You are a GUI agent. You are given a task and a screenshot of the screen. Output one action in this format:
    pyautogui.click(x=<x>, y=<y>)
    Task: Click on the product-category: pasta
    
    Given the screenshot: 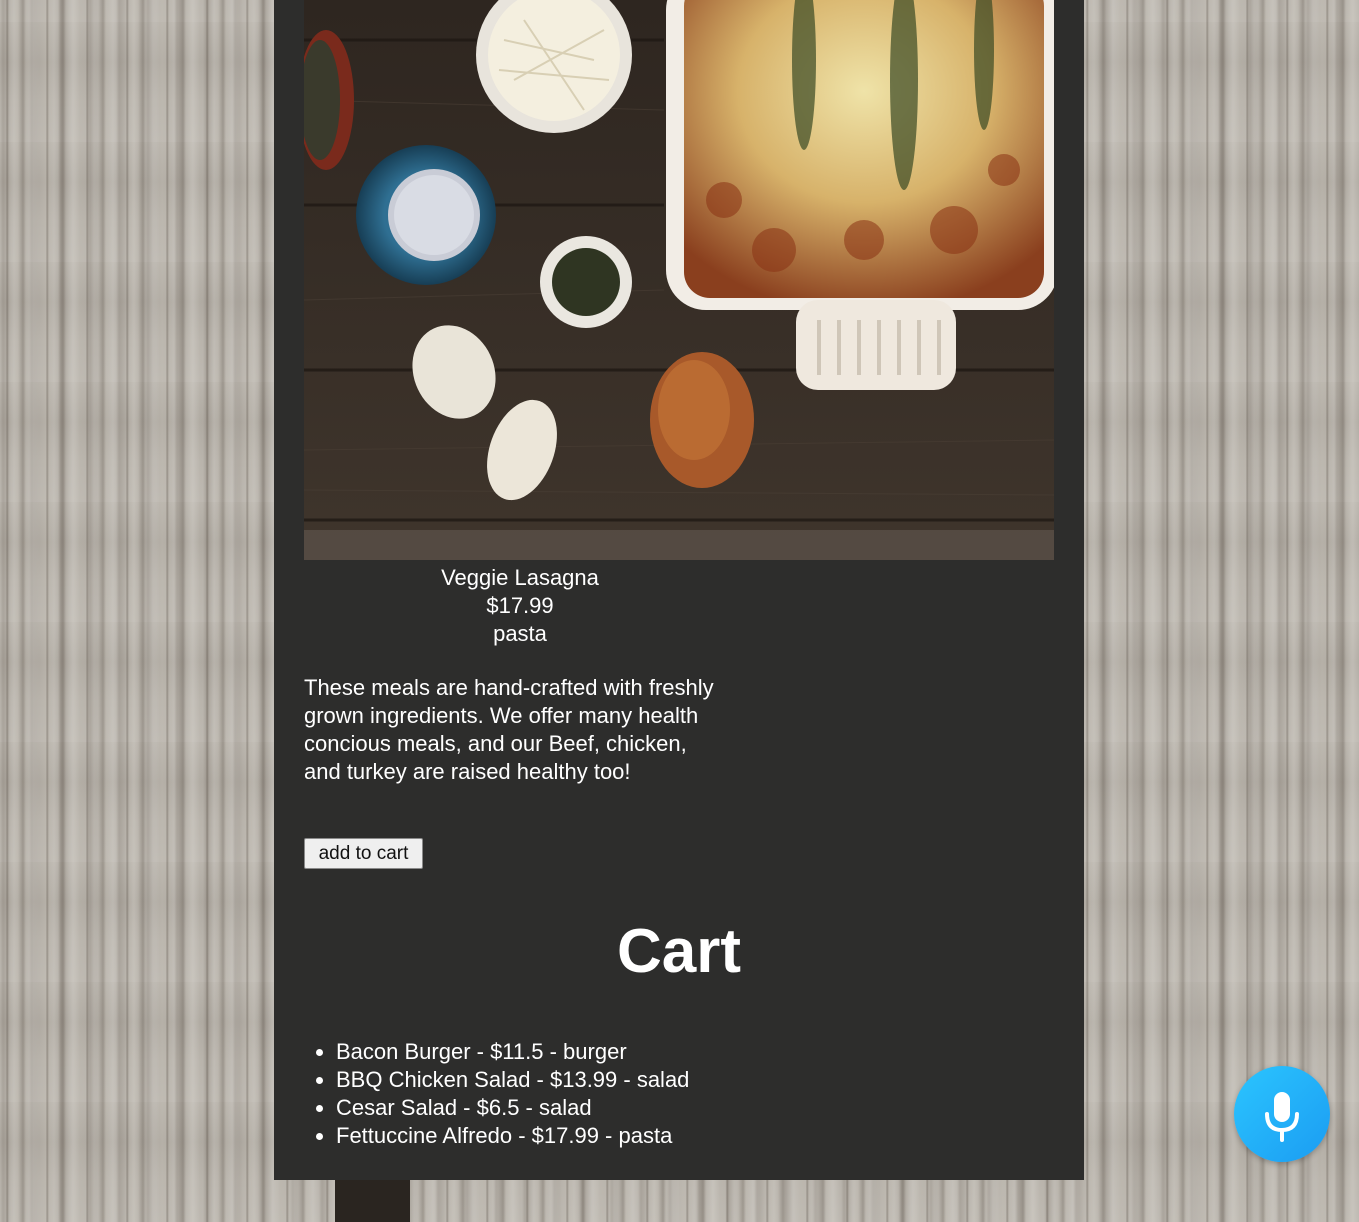 What is the action you would take?
    pyautogui.click(x=520, y=633)
    